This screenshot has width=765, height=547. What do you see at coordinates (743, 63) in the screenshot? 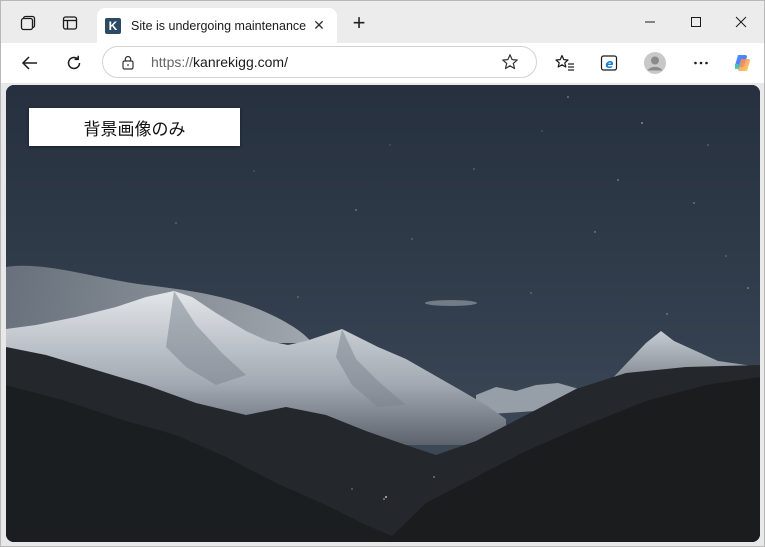
I see `copilot-icon` at bounding box center [743, 63].